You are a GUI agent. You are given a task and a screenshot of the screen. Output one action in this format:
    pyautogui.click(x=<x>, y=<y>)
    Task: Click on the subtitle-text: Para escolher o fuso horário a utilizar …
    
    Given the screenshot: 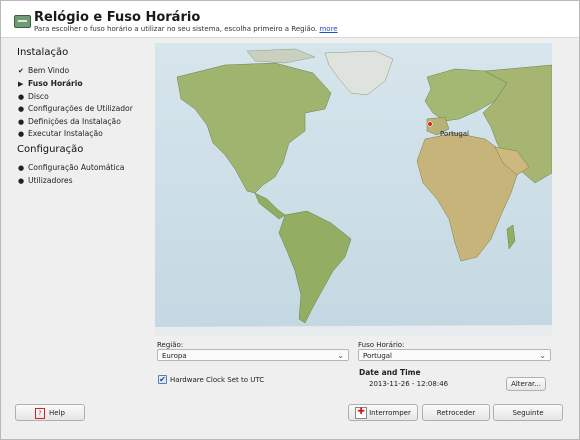 What is the action you would take?
    pyautogui.click(x=176, y=29)
    